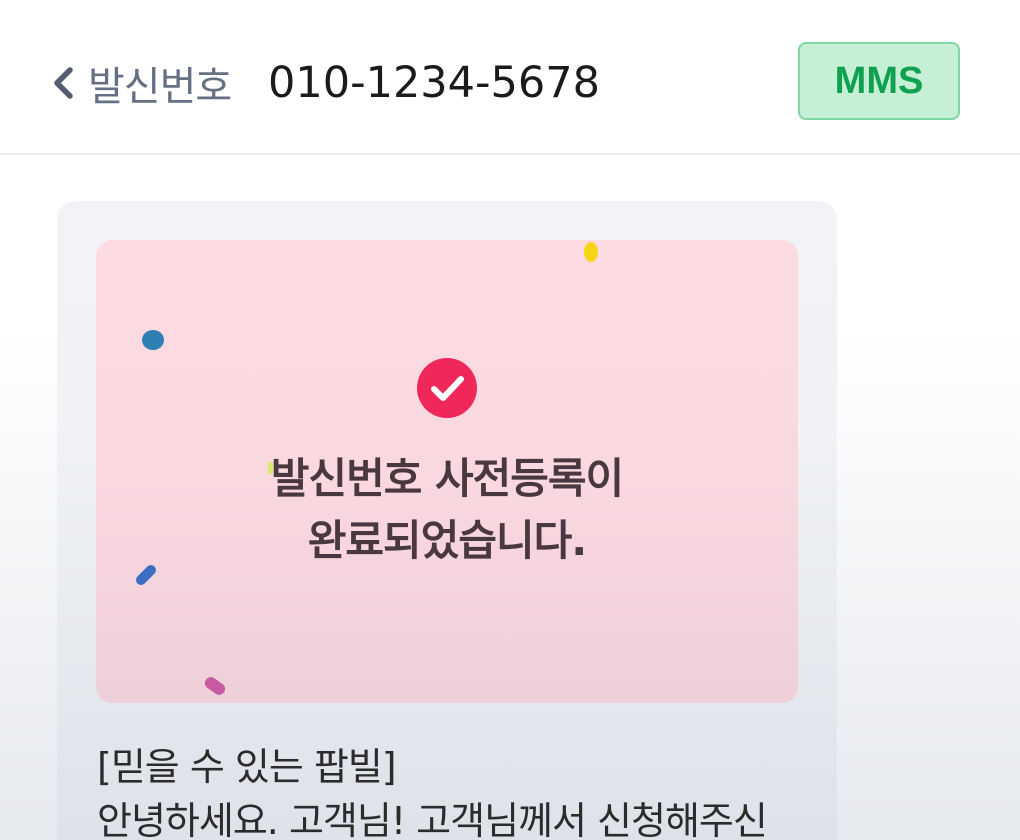 The height and width of the screenshot is (840, 1020). Describe the element at coordinates (447, 510) in the screenshot. I see `card-title: 발신번호 사전등록이 완료되었습니다.` at that location.